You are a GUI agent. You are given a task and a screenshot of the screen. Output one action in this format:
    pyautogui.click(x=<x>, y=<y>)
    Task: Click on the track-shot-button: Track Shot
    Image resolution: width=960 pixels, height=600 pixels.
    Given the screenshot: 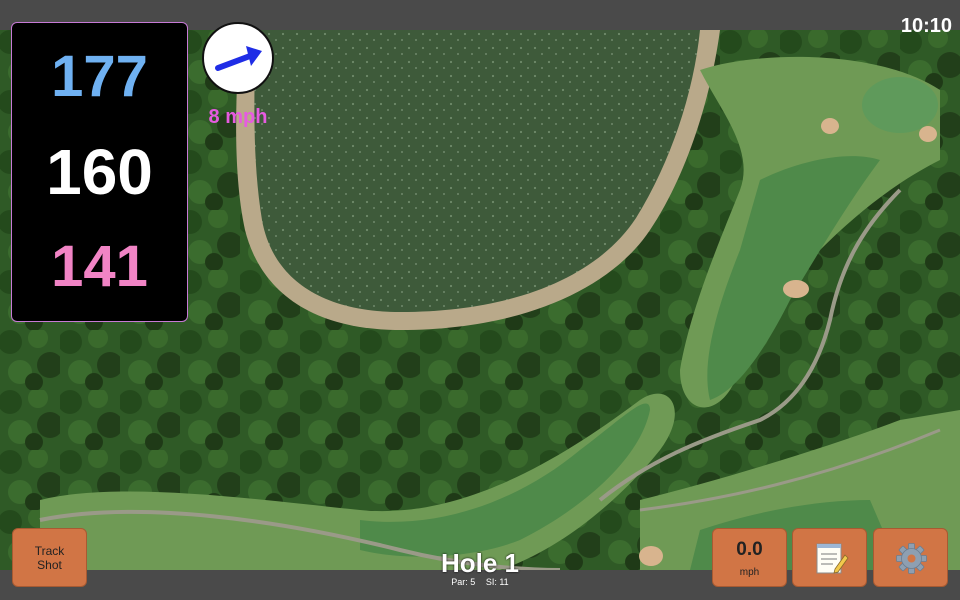 What is the action you would take?
    pyautogui.click(x=49, y=557)
    